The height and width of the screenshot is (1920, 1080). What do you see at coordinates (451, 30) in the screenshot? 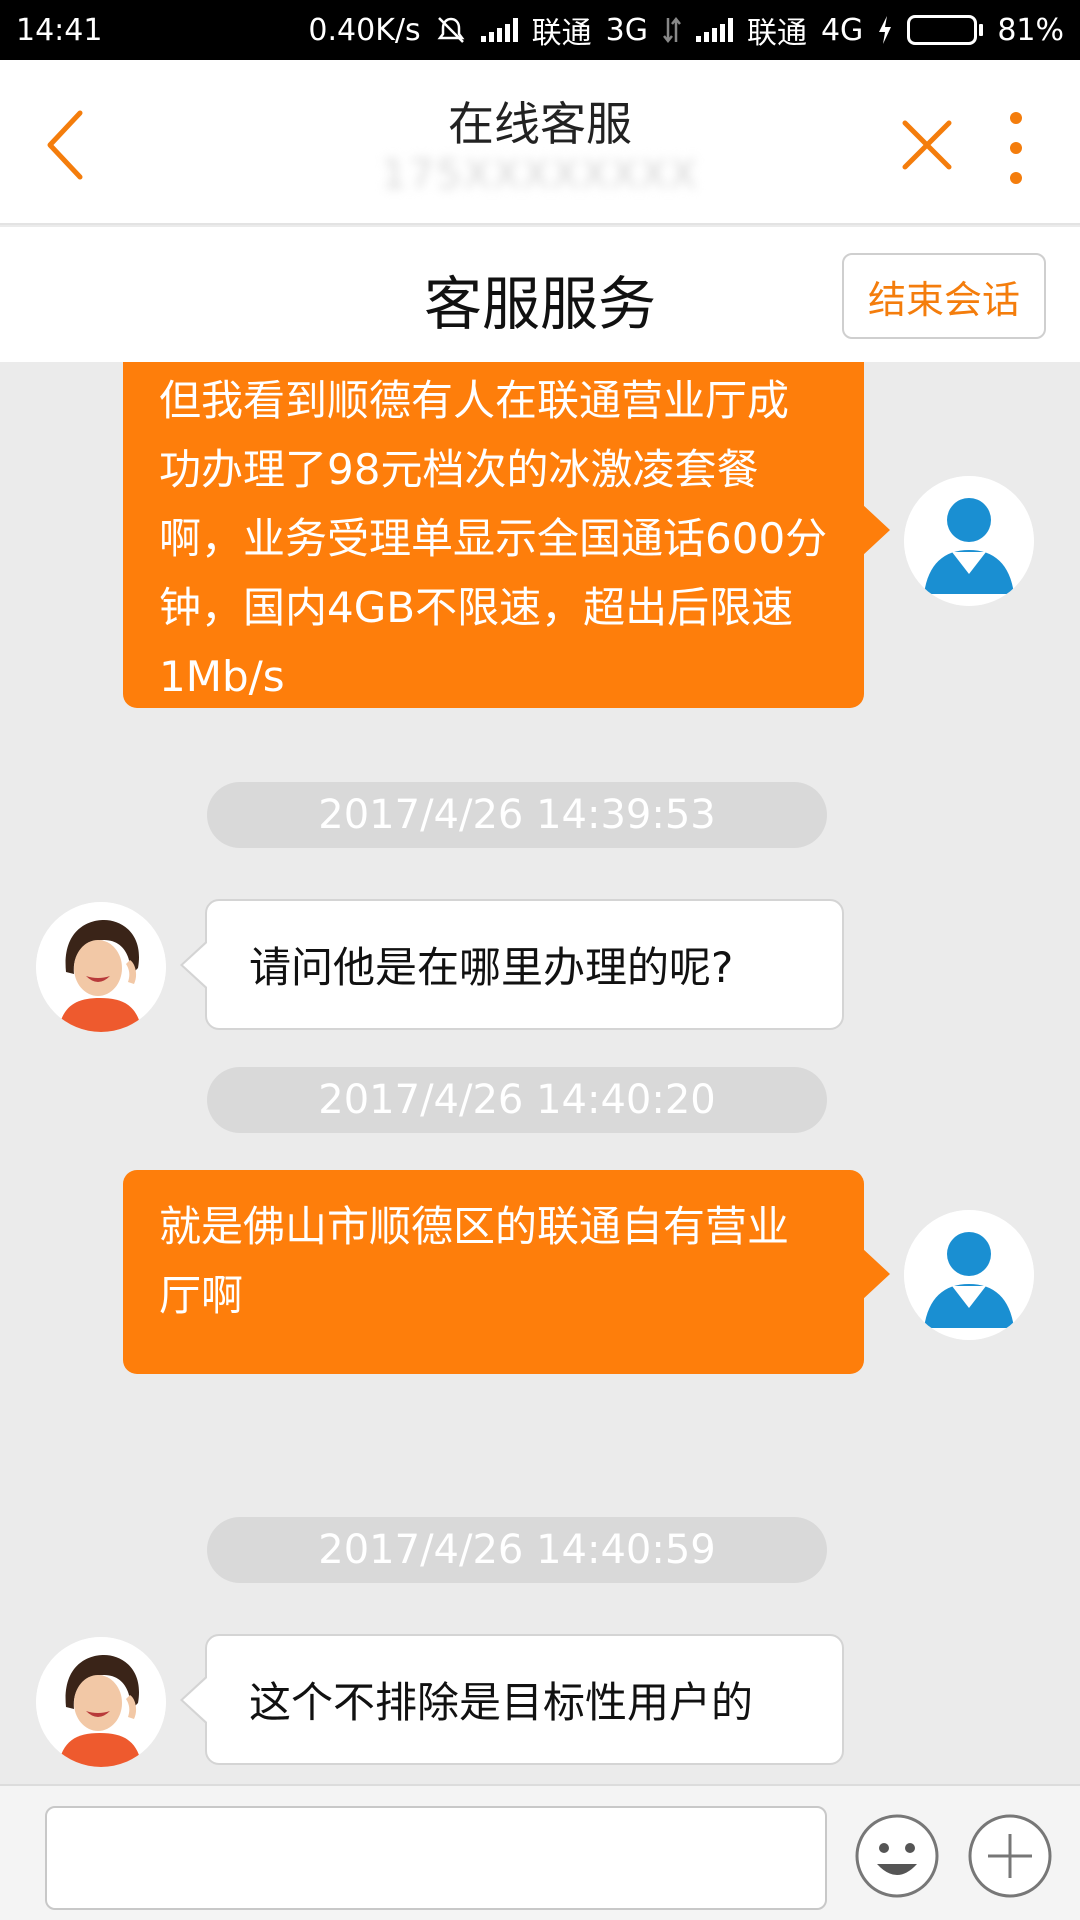
I see `mute-icon` at bounding box center [451, 30].